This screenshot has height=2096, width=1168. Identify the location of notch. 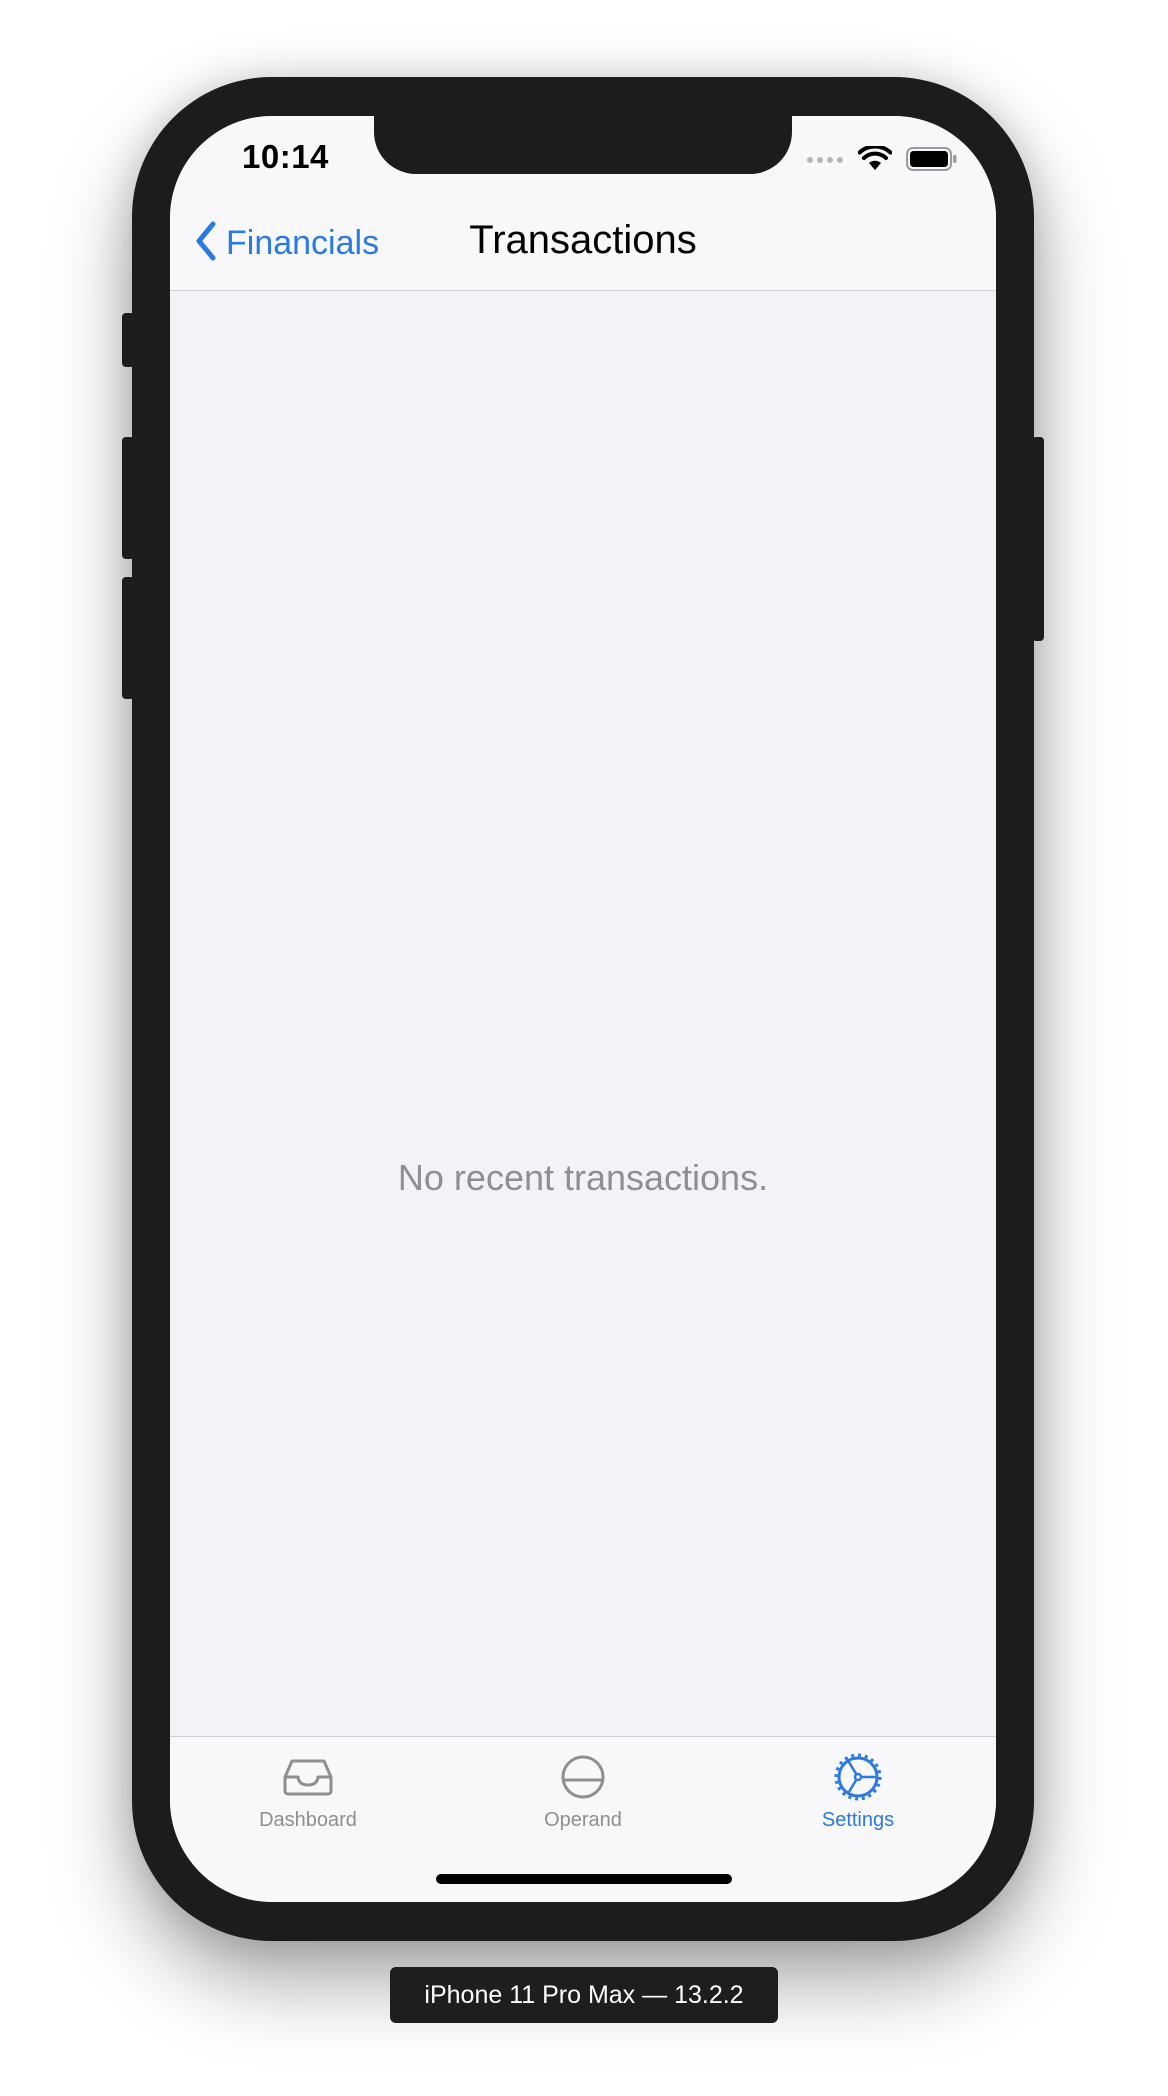
(583, 145).